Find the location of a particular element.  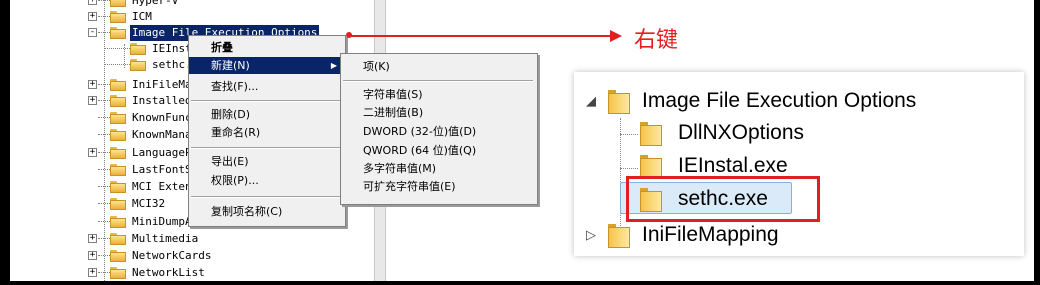

menu-item-copy-key-name: 复制项名称(C) is located at coordinates (266, 211).